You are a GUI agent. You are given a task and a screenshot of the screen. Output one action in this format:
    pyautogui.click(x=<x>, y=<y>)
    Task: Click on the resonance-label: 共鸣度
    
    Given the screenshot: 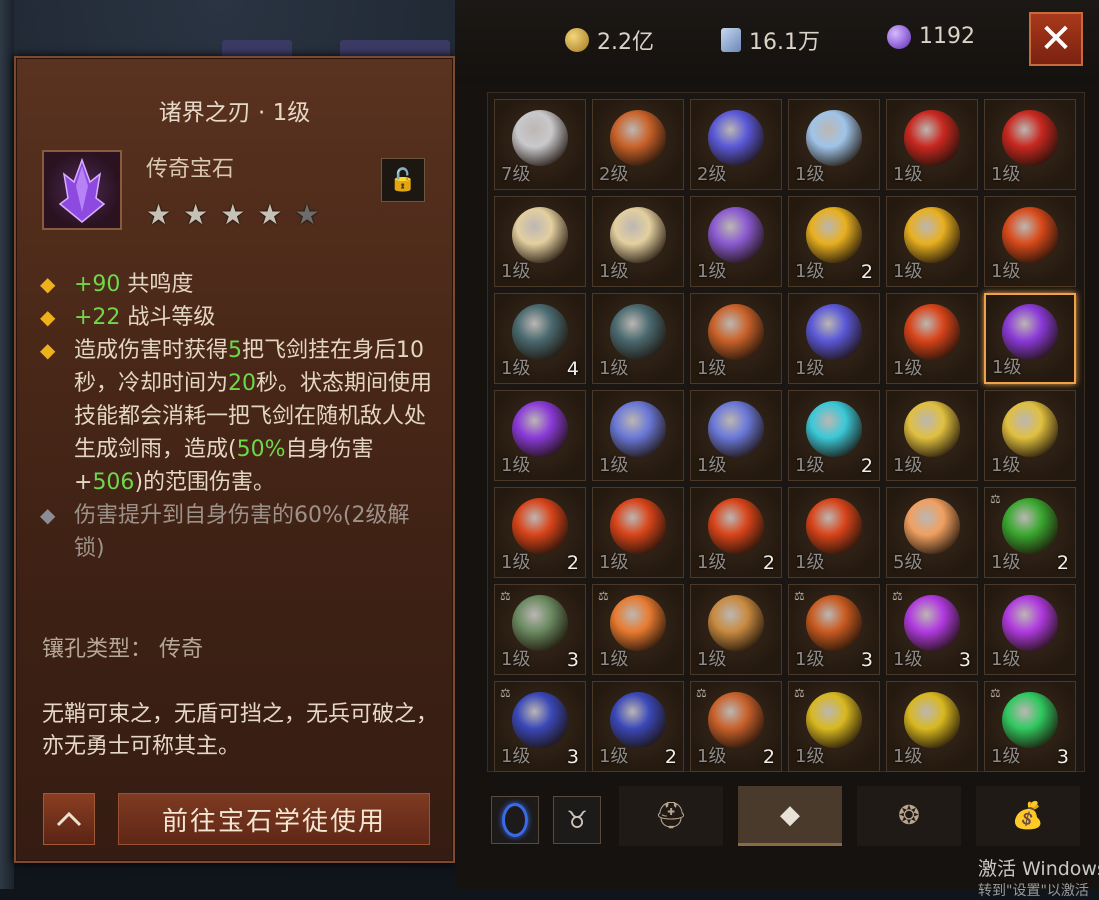 What is the action you would take?
    pyautogui.click(x=157, y=284)
    